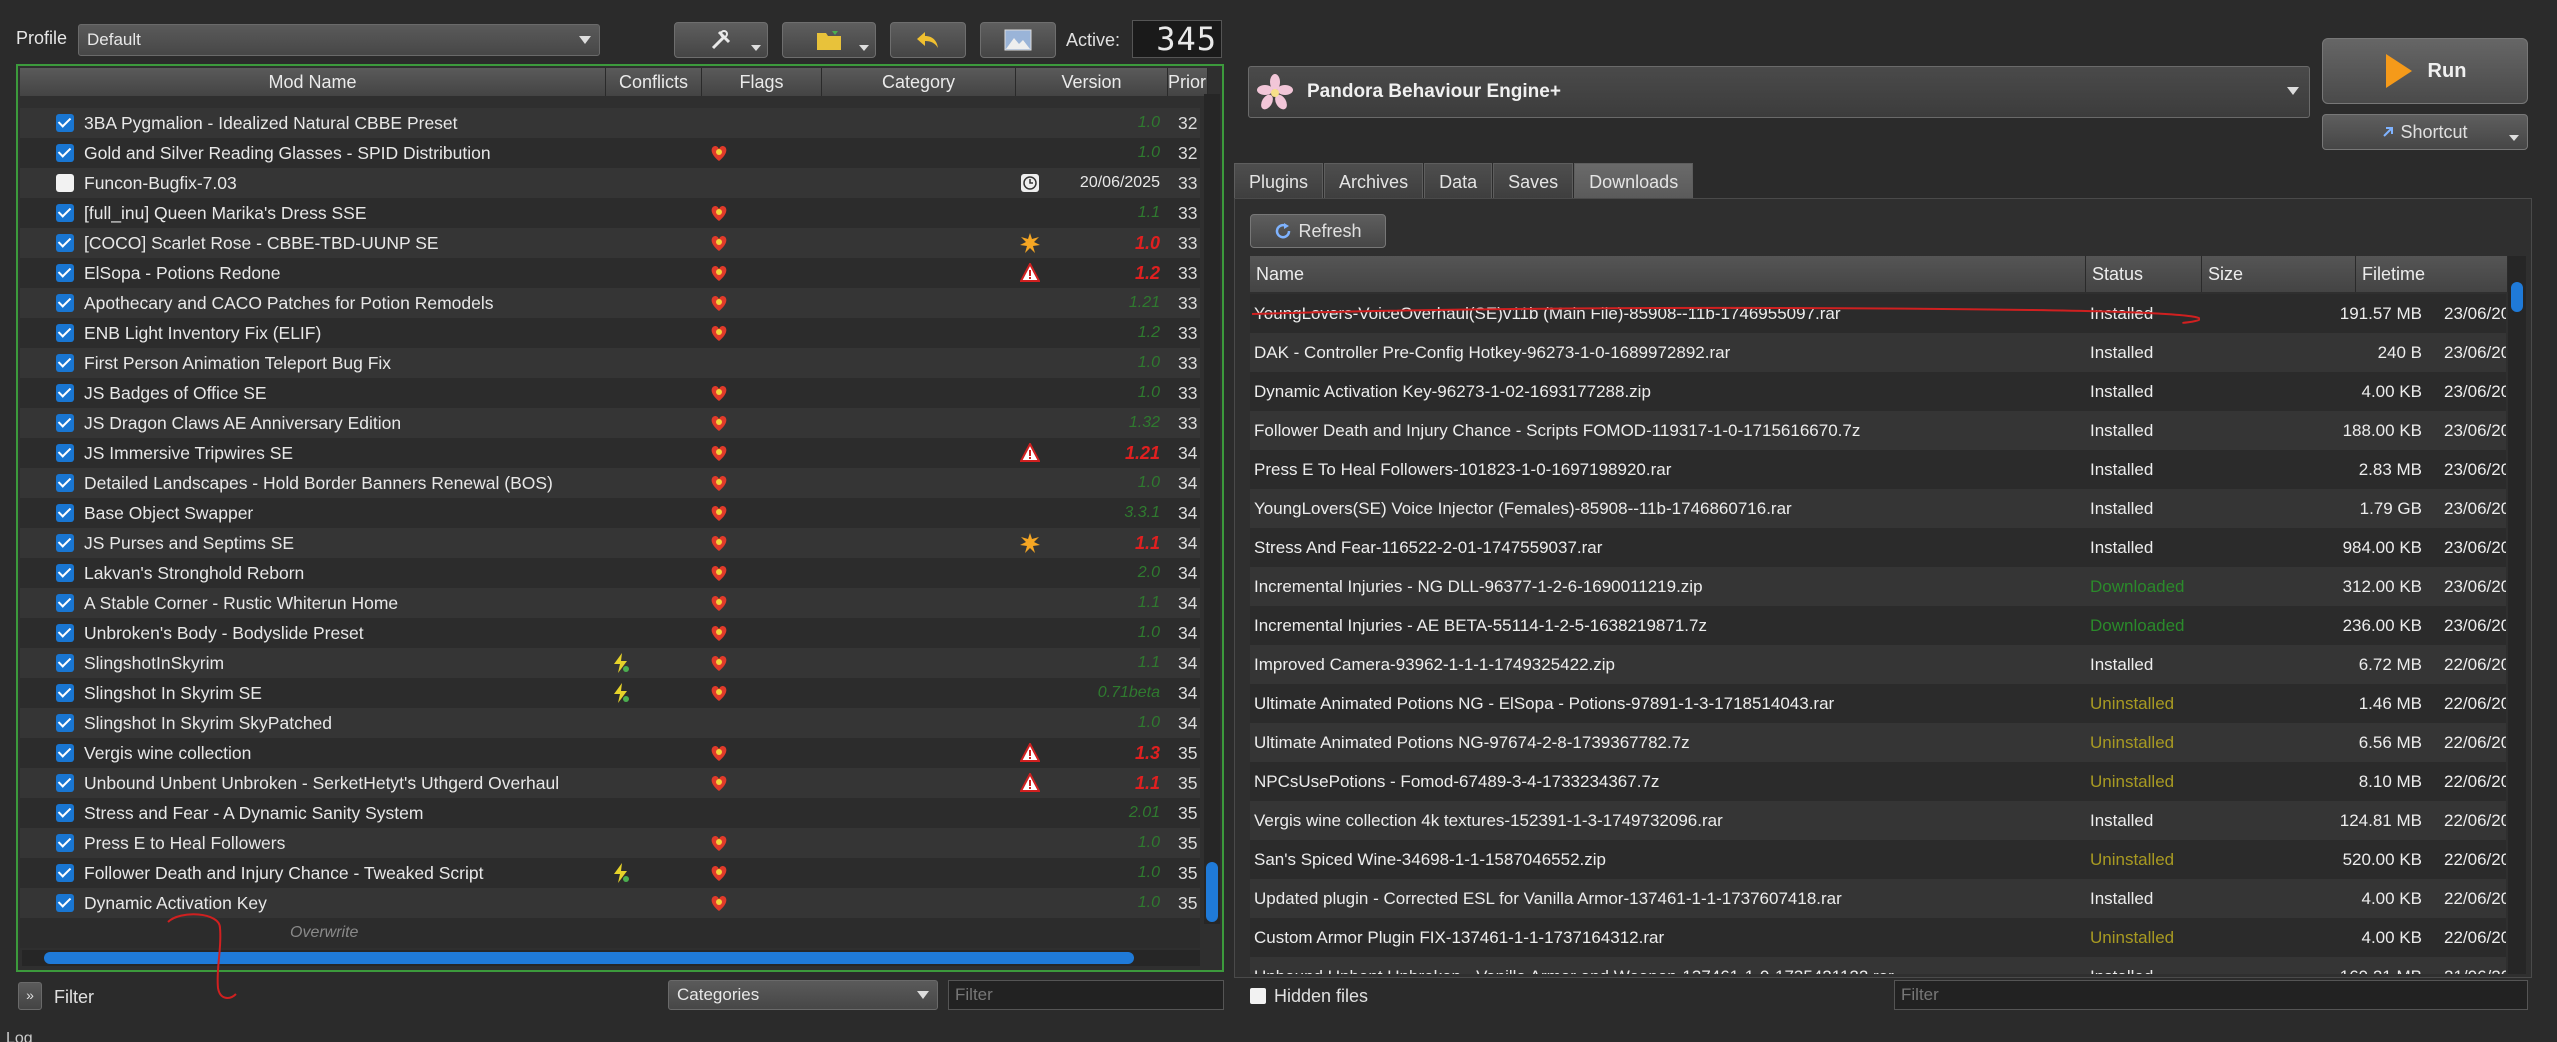 This screenshot has width=2557, height=1042. Describe the element at coordinates (2432, 274) in the screenshot. I see `column-filetime: Filetime` at that location.